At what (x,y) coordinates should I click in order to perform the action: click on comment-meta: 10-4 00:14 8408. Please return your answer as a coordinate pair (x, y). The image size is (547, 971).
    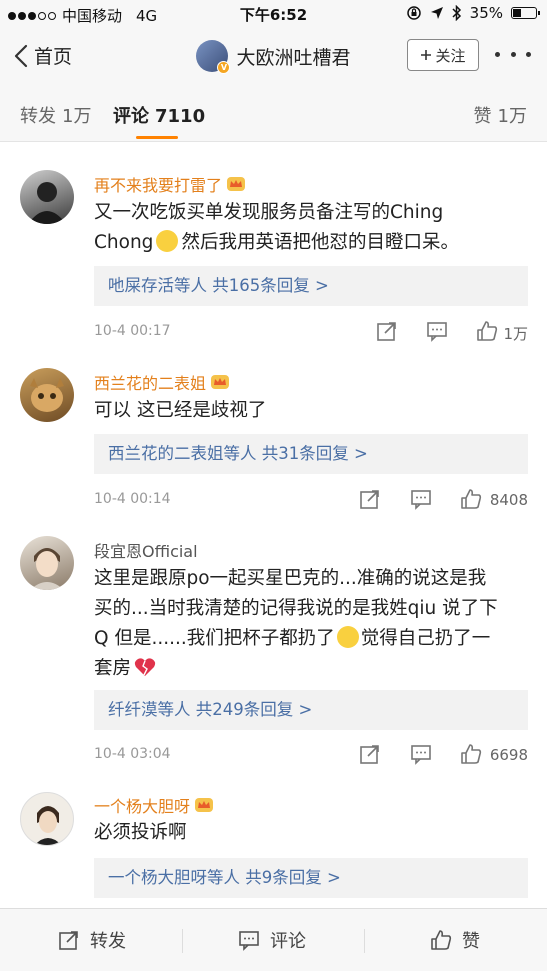
    Looking at the image, I should click on (311, 500).